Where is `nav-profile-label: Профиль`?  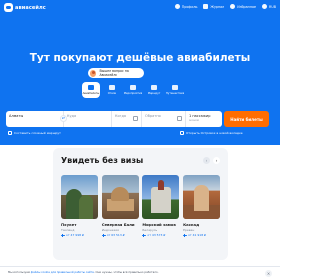
nav-profile-label: Профиль is located at coordinates (189, 6).